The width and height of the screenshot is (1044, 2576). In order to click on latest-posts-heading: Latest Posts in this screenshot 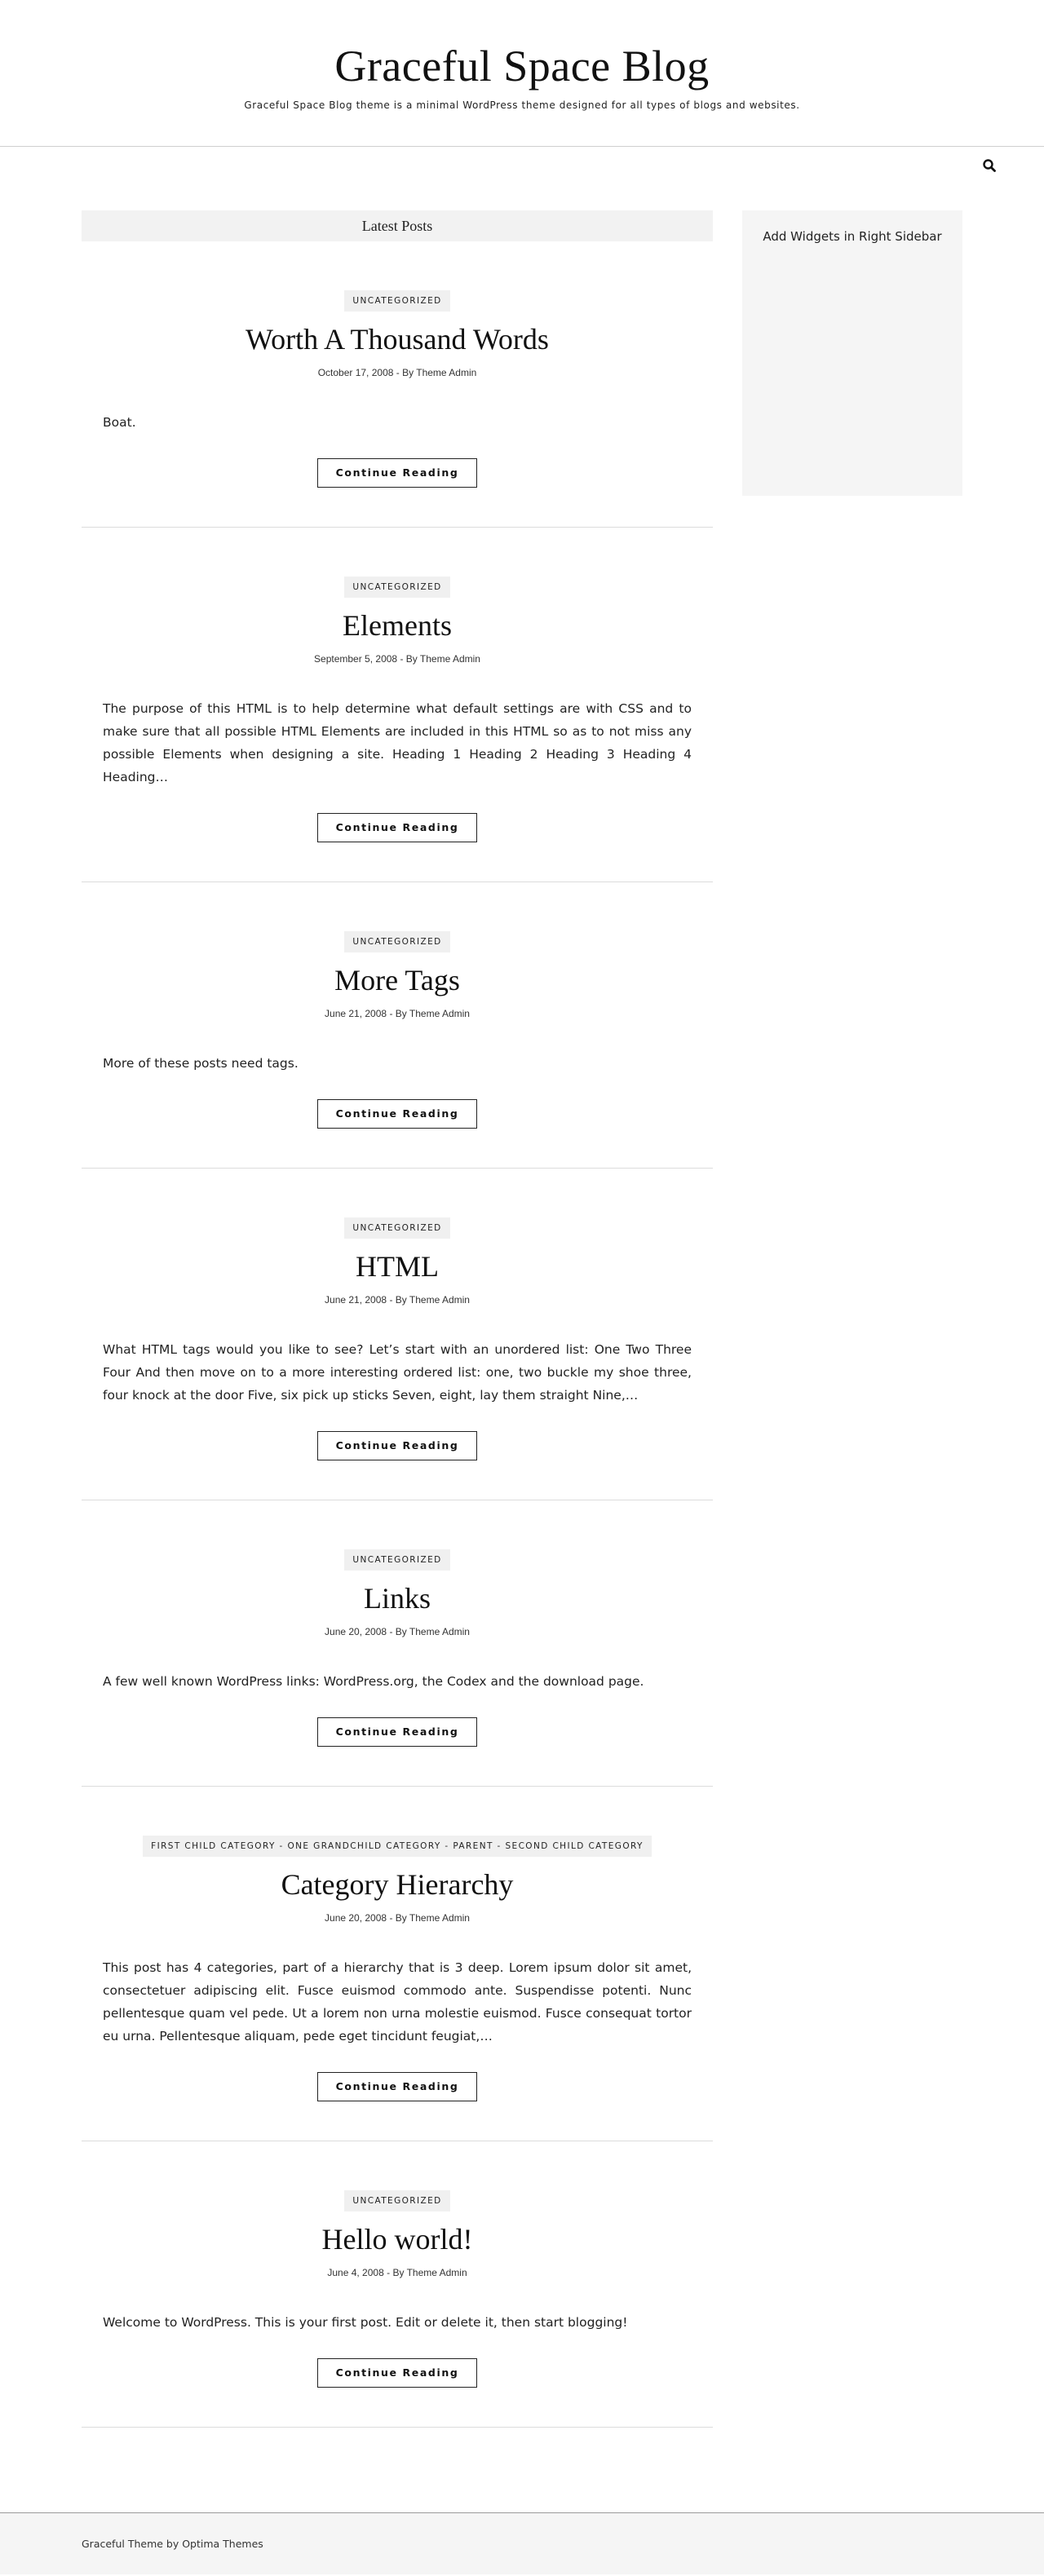, I will do `click(397, 225)`.